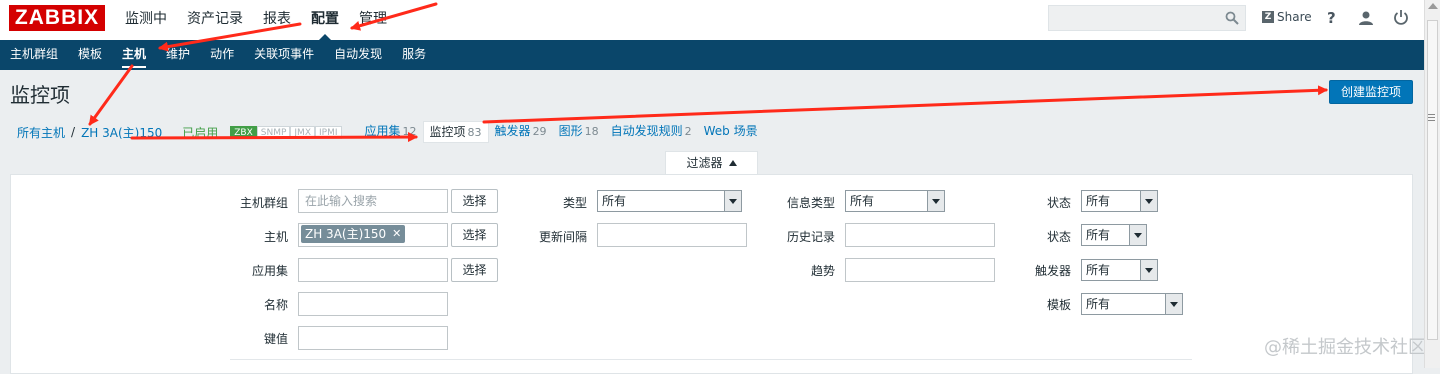  What do you see at coordinates (222, 55) in the screenshot?
I see `nav-actions: 动作` at bounding box center [222, 55].